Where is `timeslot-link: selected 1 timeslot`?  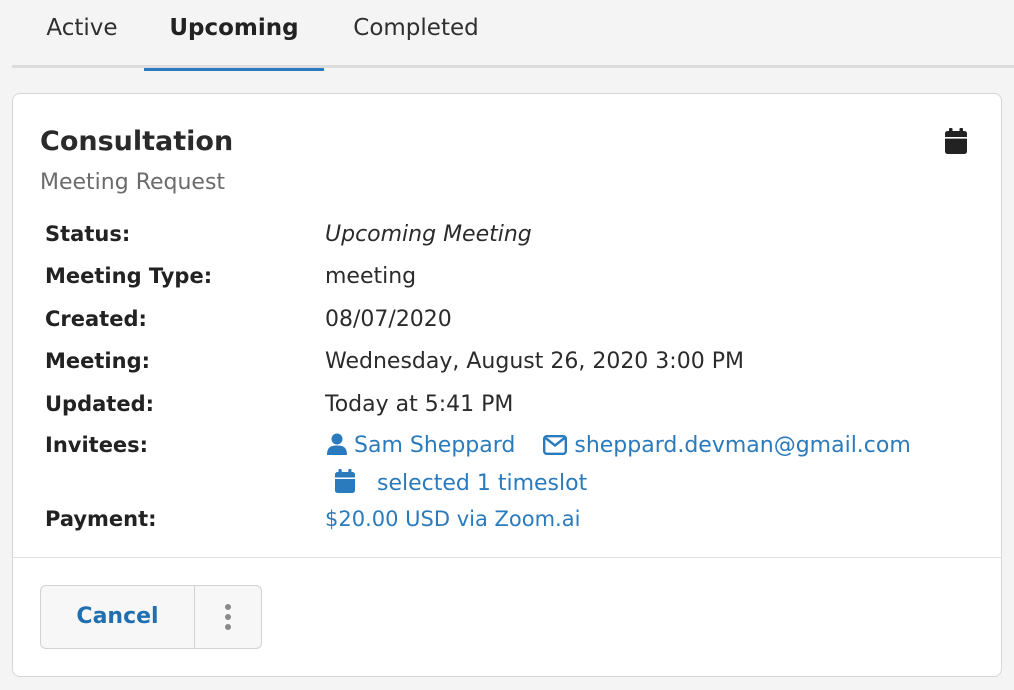
timeslot-link: selected 1 timeslot is located at coordinates (482, 483).